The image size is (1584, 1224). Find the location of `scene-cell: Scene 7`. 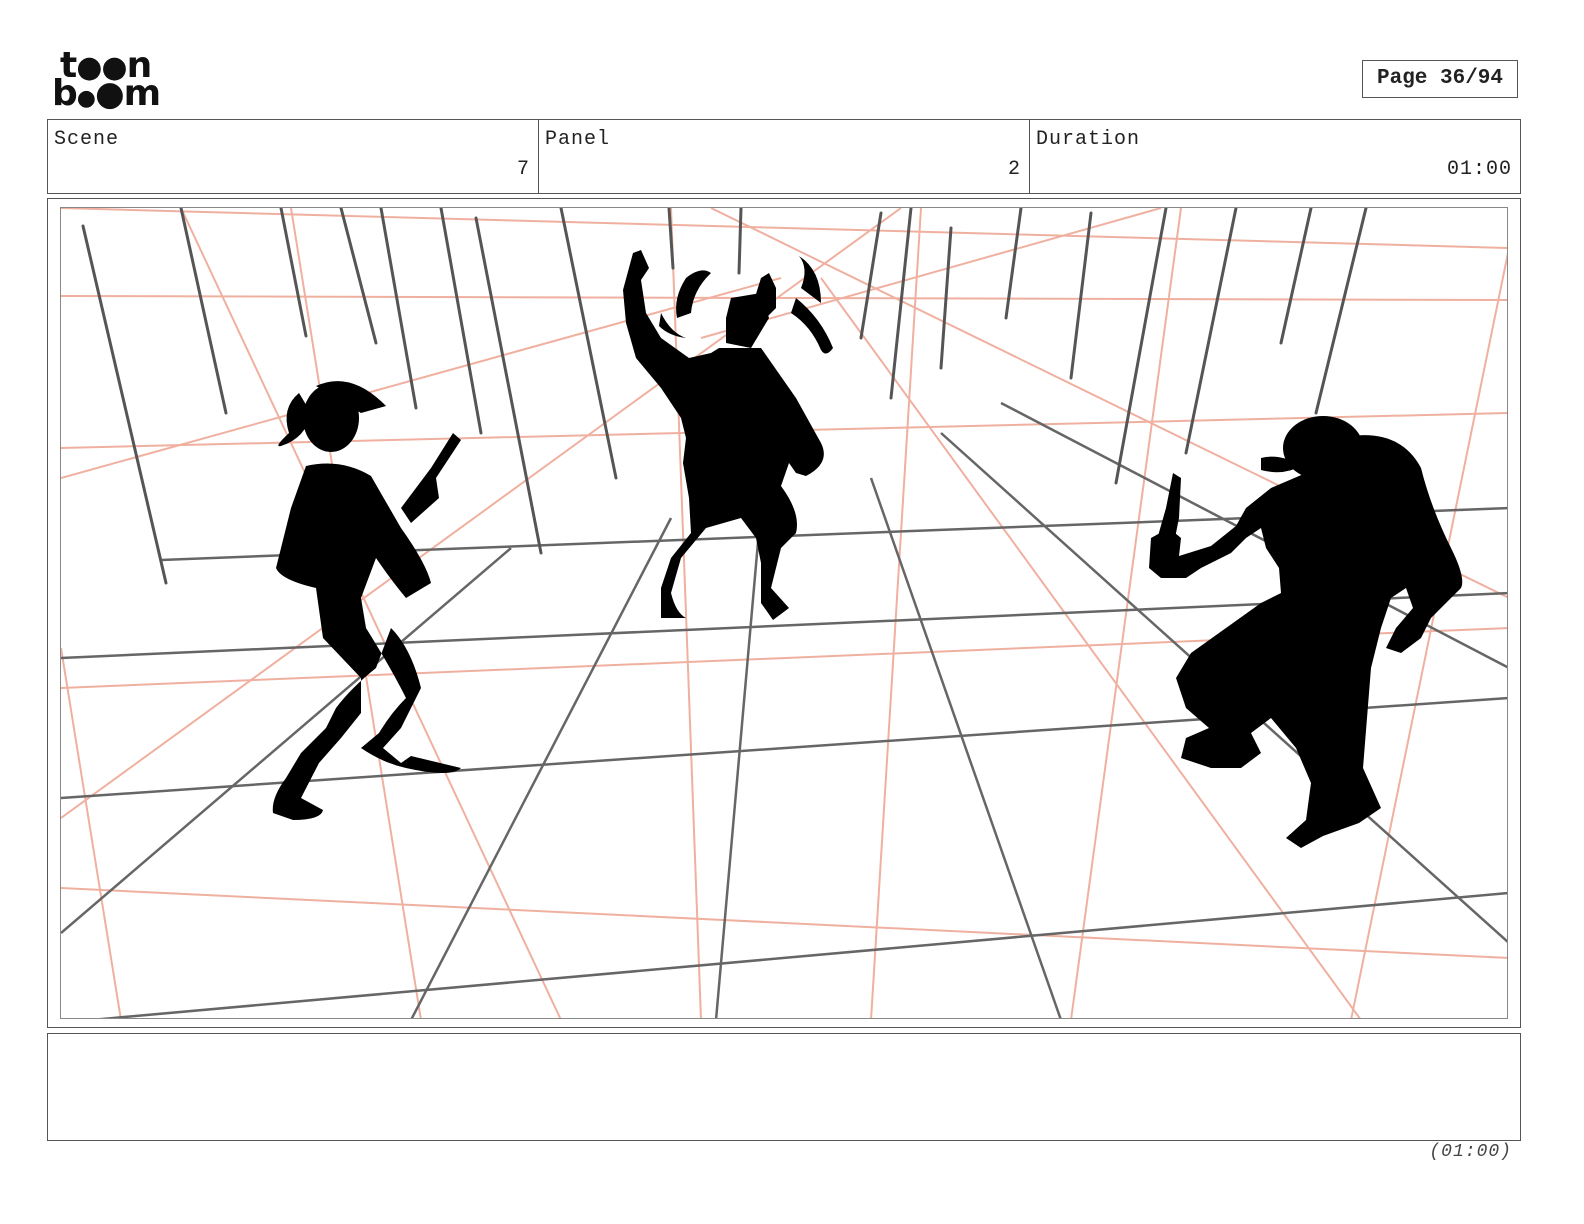

scene-cell: Scene 7 is located at coordinates (293, 156).